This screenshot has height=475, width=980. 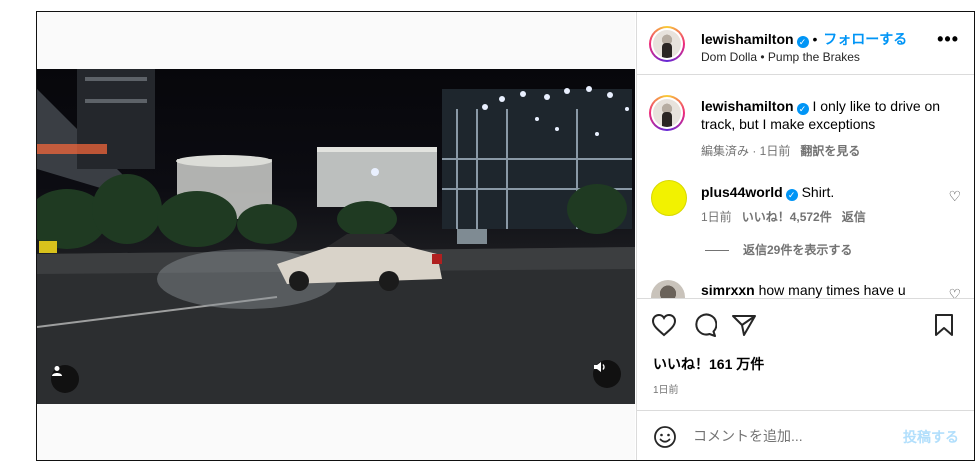 I want to click on comment-text: how many times have u, so click(x=832, y=290).